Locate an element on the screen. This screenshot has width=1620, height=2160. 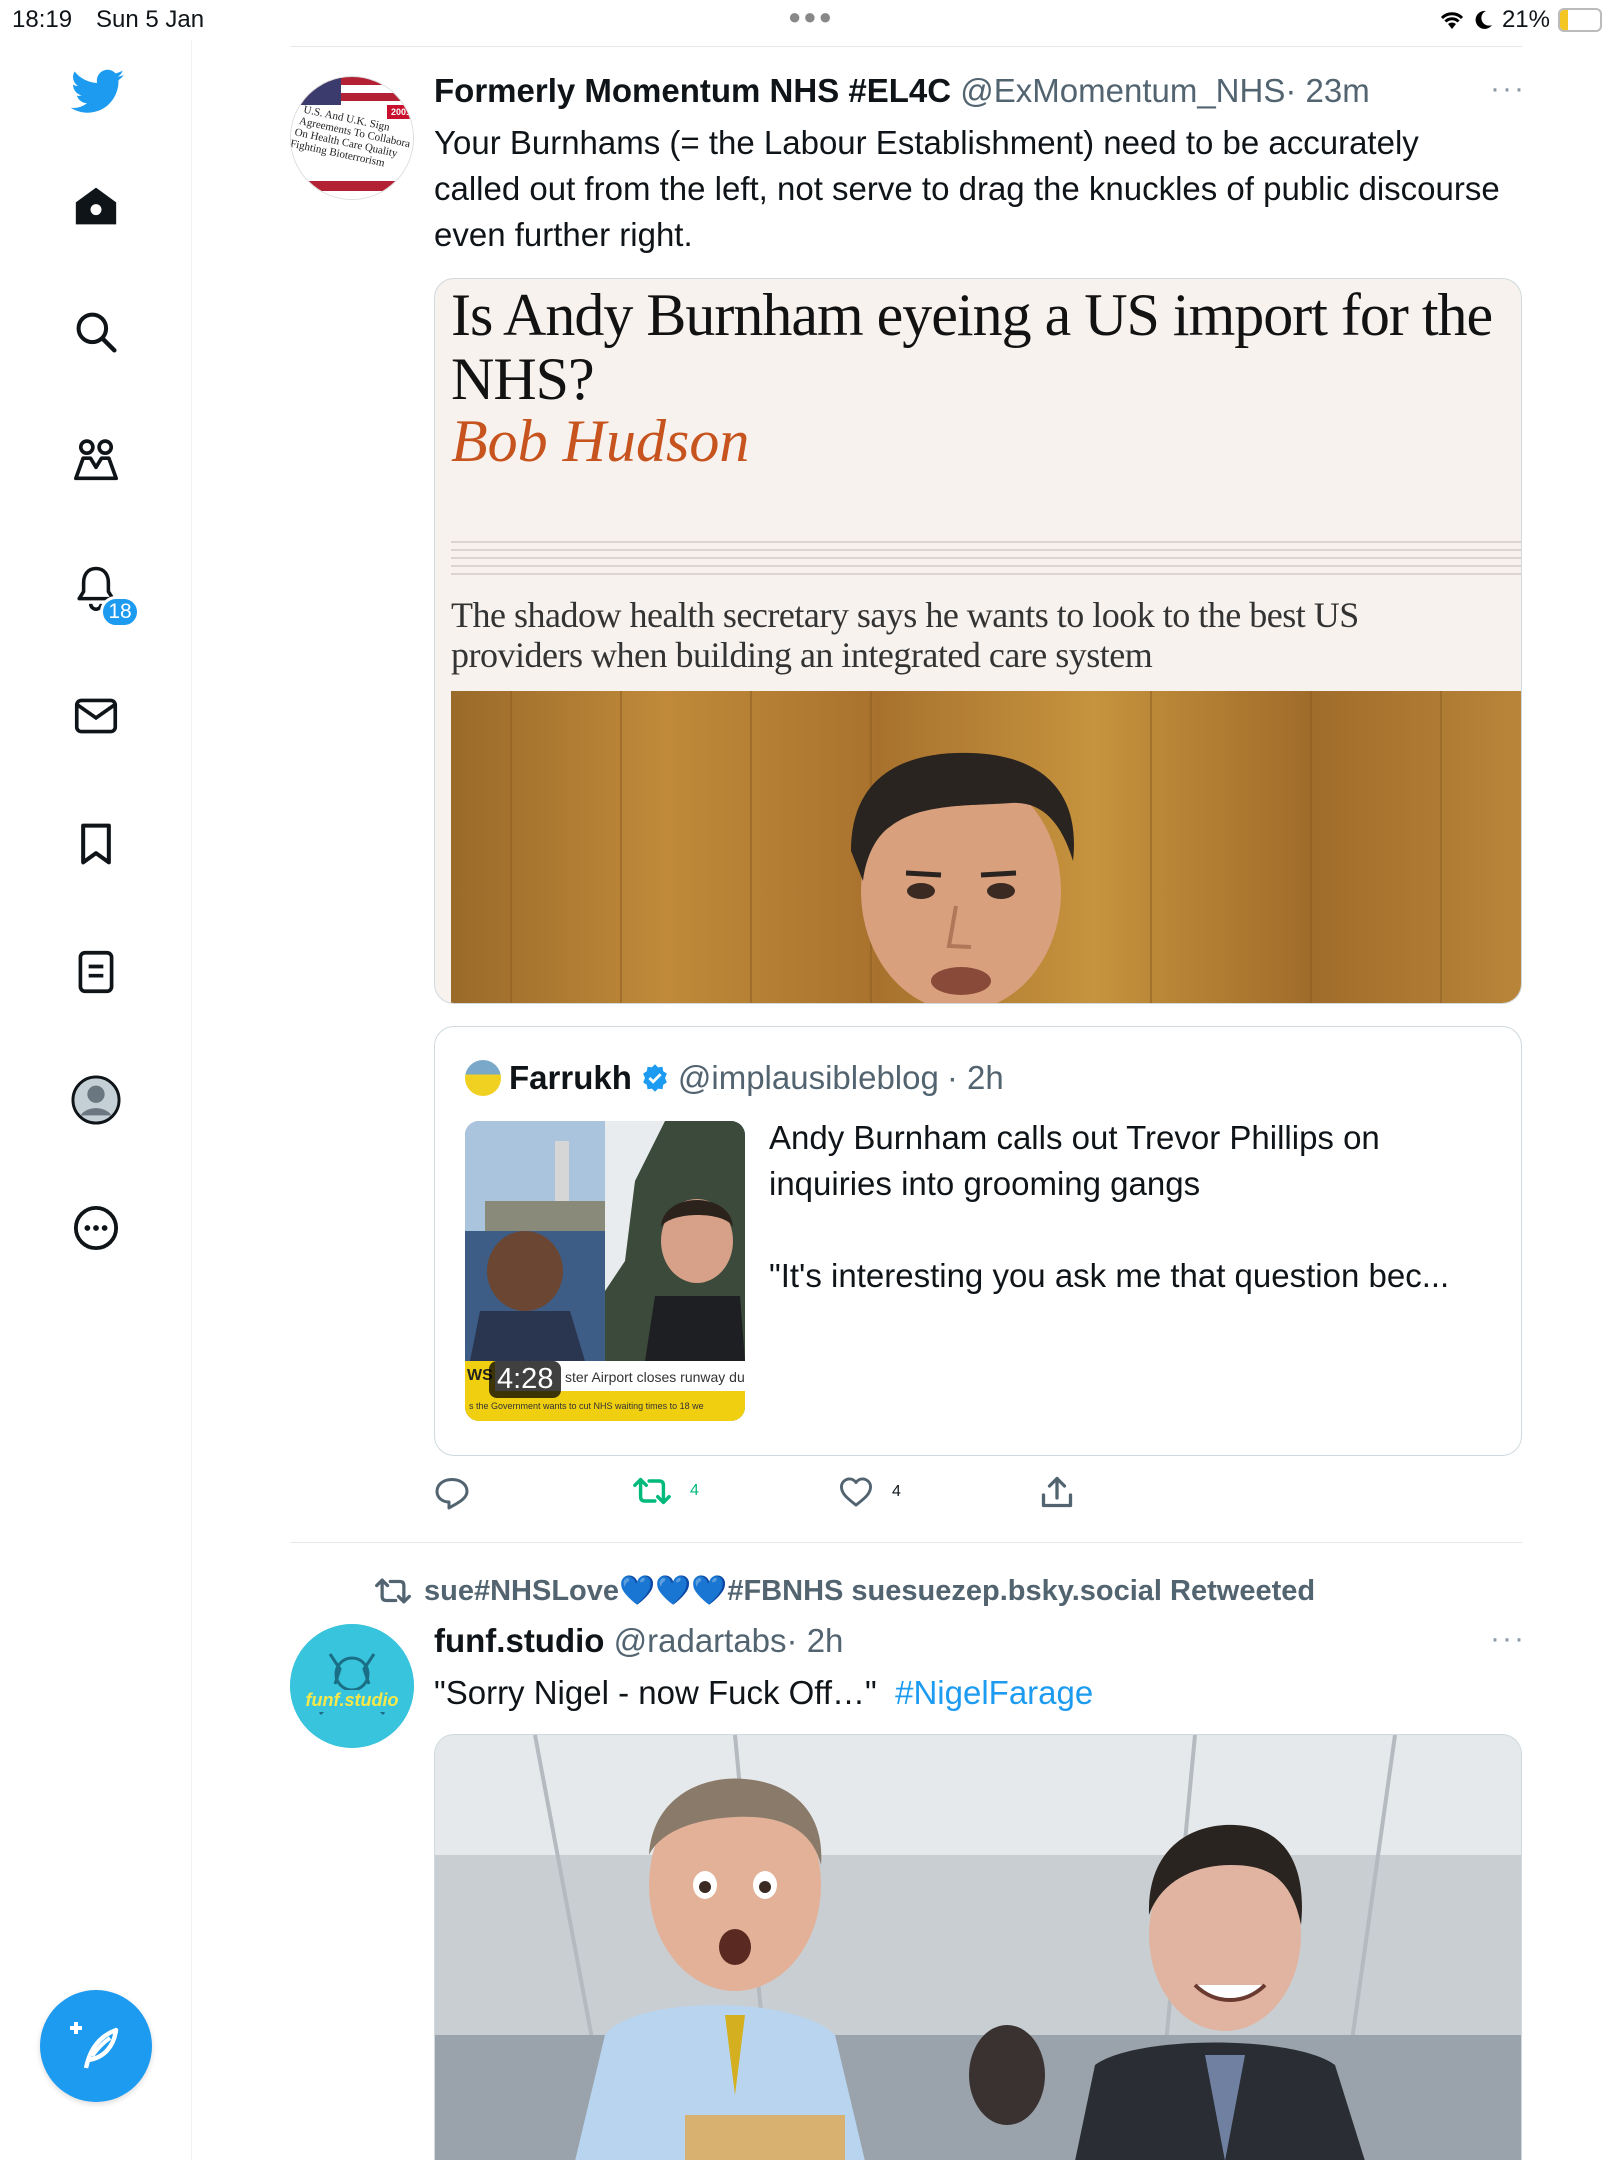
profile-avatar-icon is located at coordinates (96, 1100).